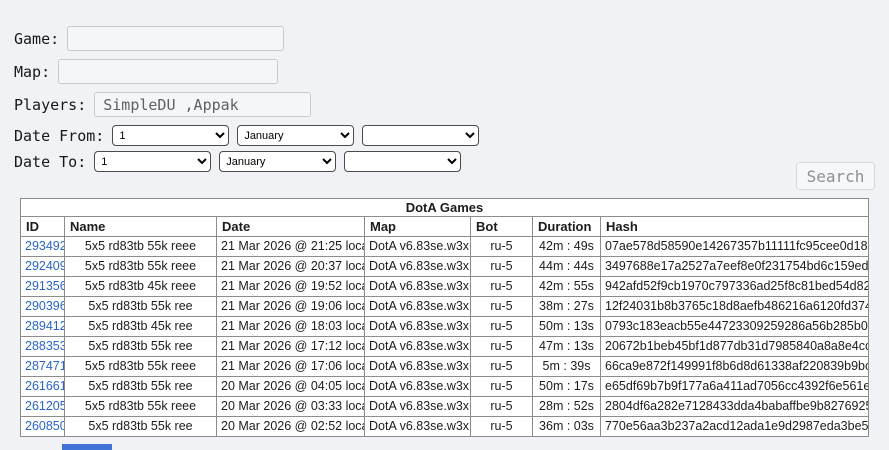 This screenshot has width=889, height=450. Describe the element at coordinates (168, 71) in the screenshot. I see `map-input` at that location.